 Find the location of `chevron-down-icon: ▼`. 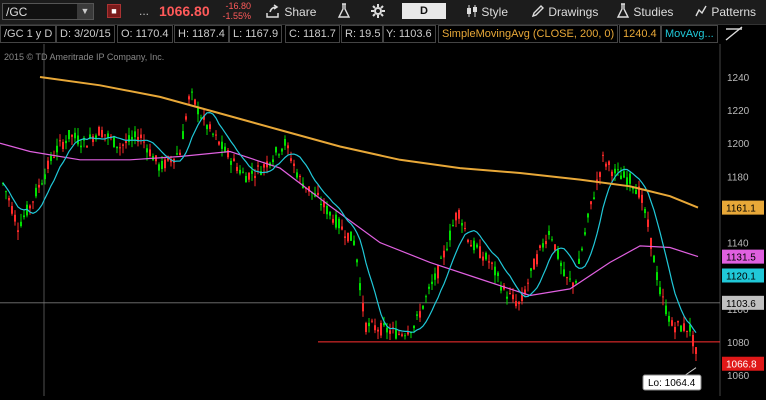

chevron-down-icon: ▼ is located at coordinates (85, 11).